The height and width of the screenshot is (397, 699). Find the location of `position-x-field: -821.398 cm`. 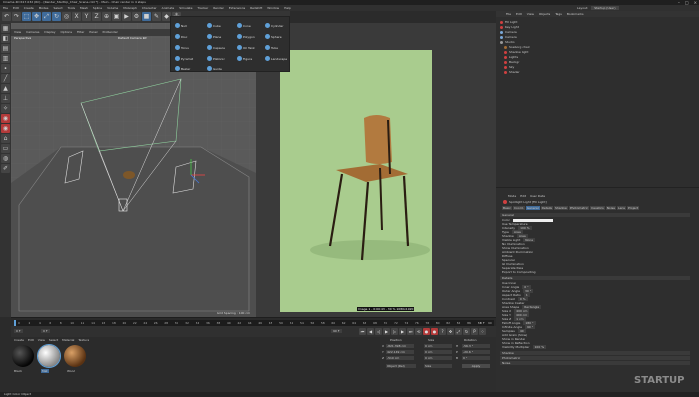

position-x-field: -821.398 cm is located at coordinates (400, 346).